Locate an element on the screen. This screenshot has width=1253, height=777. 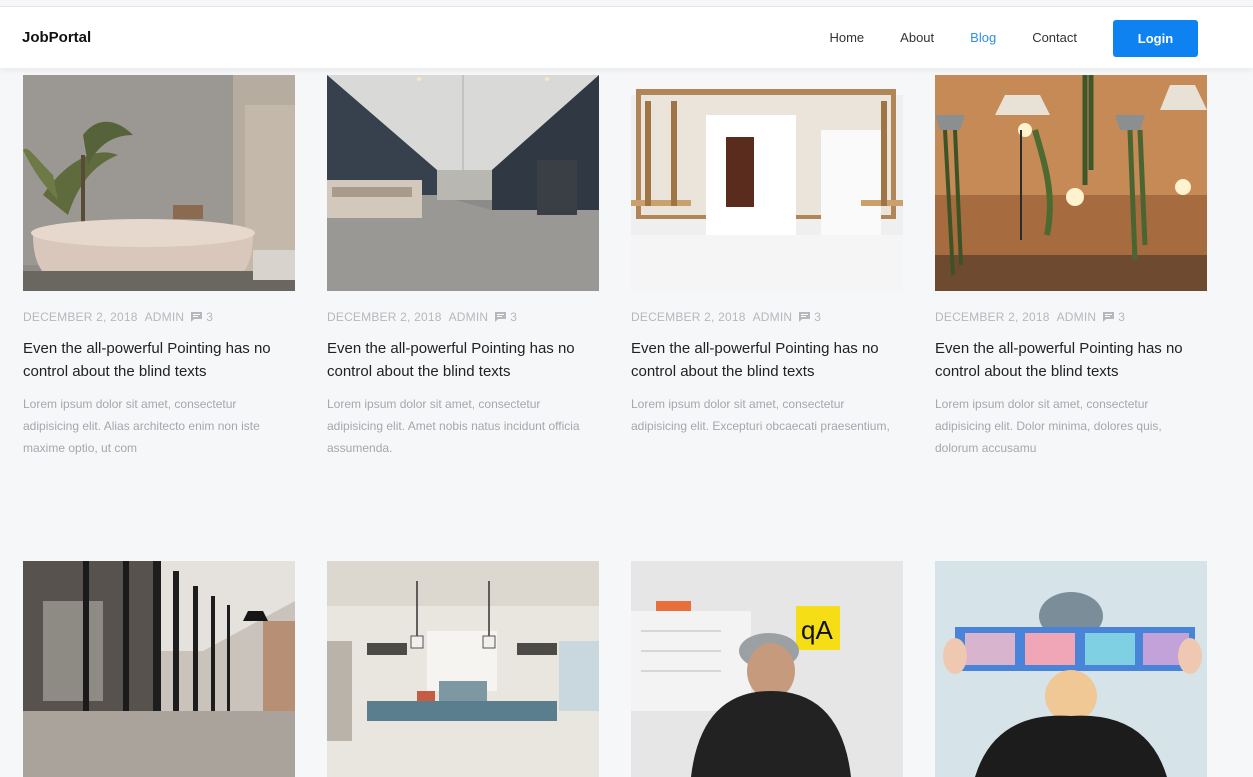
blog-card: qA is located at coordinates (767, 669).